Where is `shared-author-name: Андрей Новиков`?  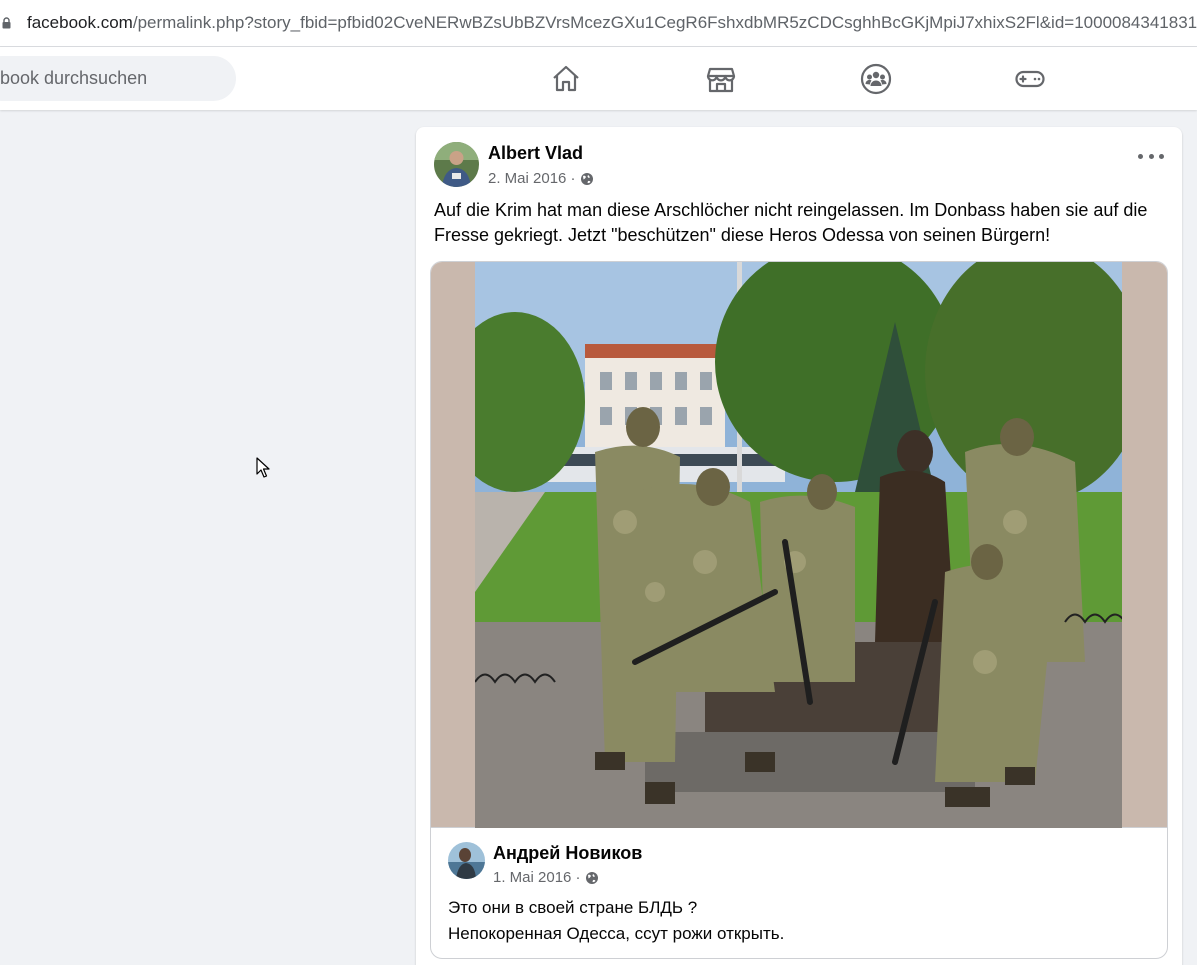
shared-author-name: Андрей Новиков is located at coordinates (567, 853).